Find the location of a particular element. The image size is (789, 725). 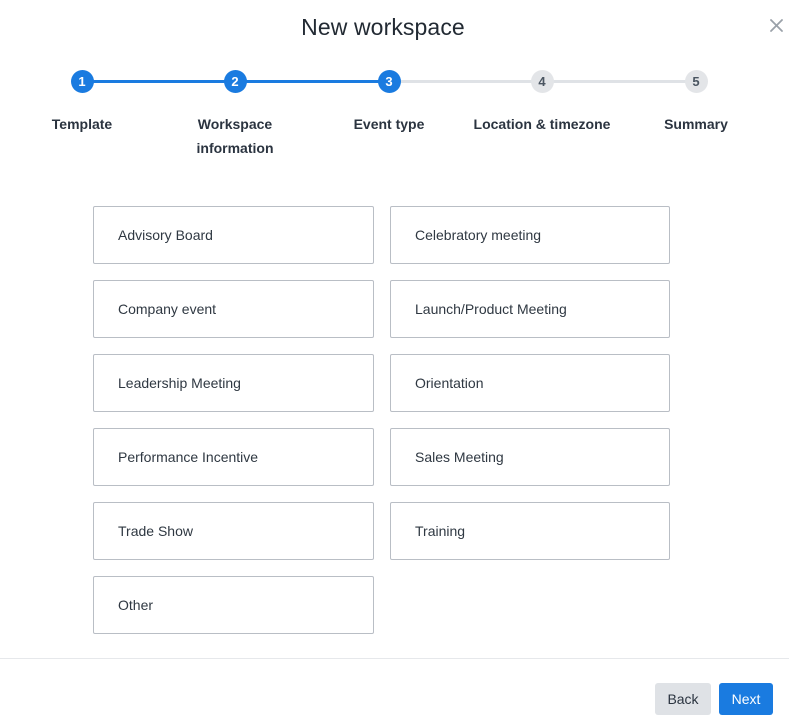

option-label: Advisory Board is located at coordinates (165, 235).